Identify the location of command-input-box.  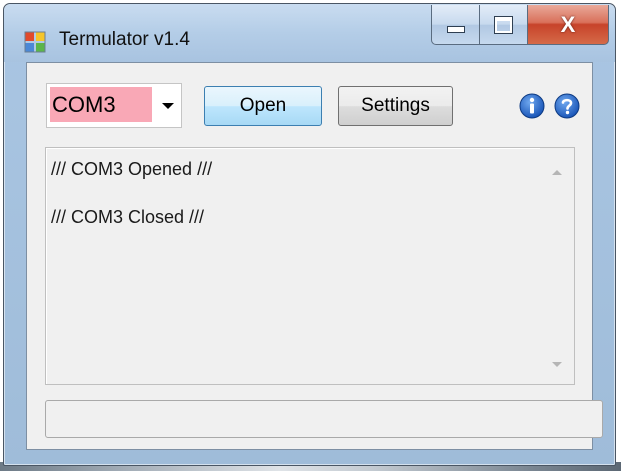
(324, 419).